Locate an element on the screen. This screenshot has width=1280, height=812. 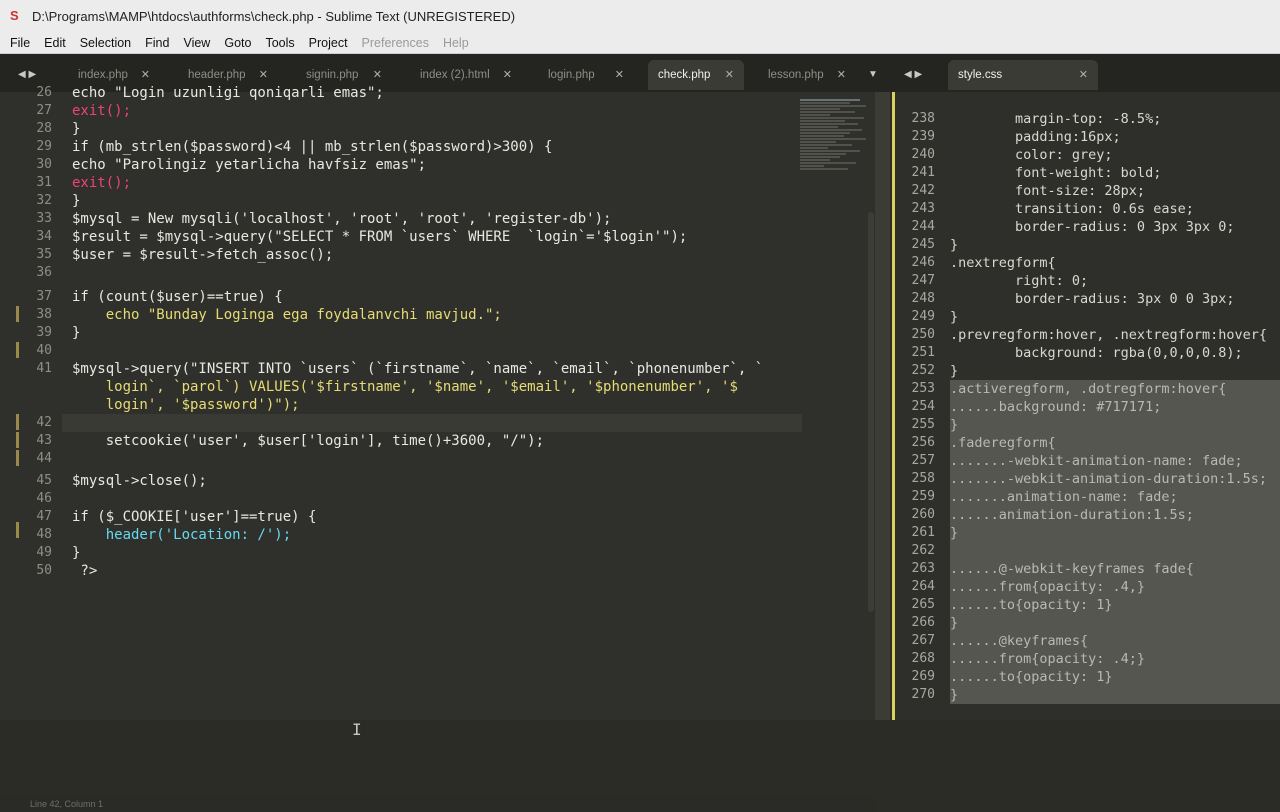
line-number: 47 is located at coordinates (44, 516).